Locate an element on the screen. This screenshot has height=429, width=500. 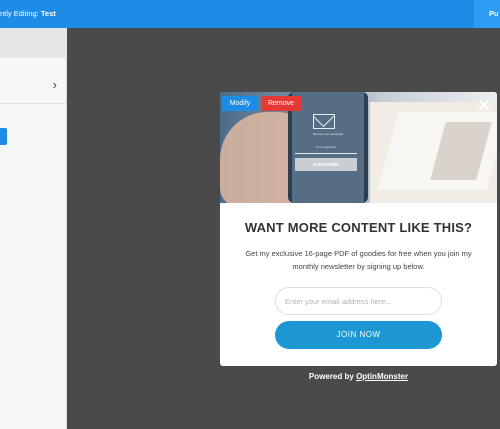
modify-button: Modify is located at coordinates (240, 103).